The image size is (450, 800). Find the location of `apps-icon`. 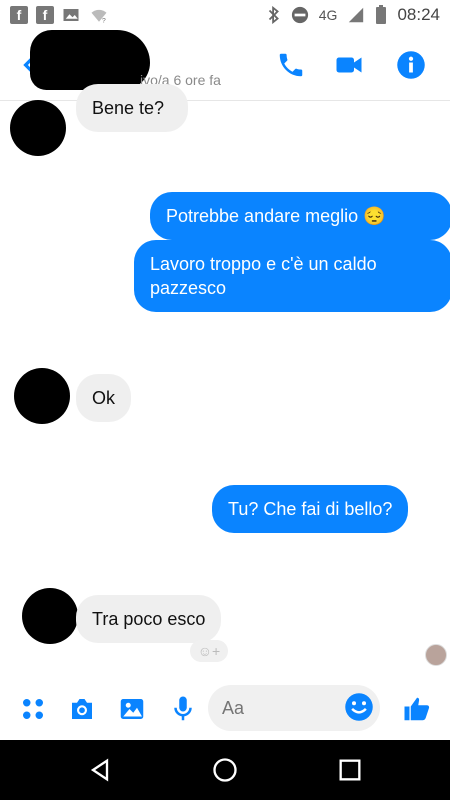

apps-icon is located at coordinates (33, 709).